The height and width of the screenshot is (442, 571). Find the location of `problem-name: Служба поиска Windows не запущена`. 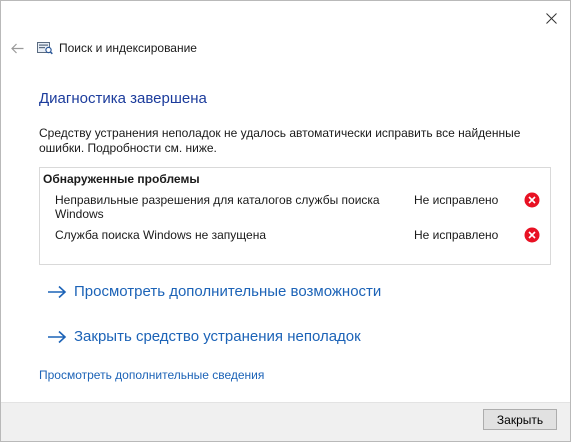

problem-name: Служба поиска Windows не запущена is located at coordinates (161, 235).